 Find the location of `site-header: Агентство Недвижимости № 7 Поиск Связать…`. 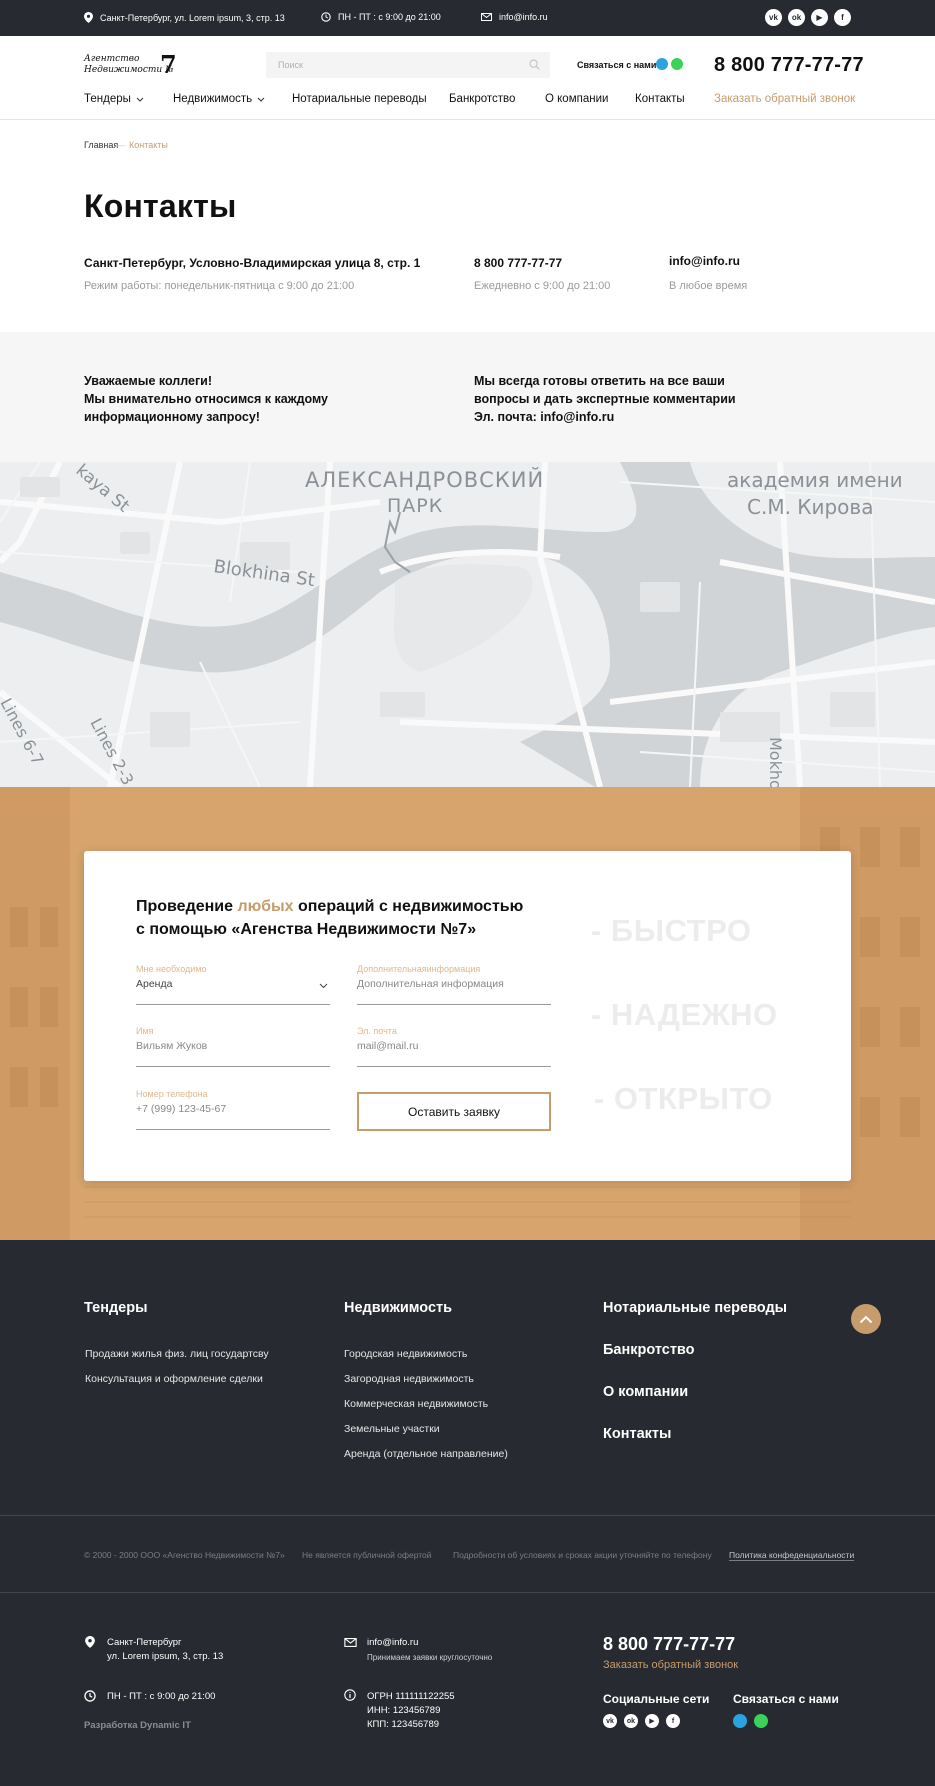

site-header: Агентство Недвижимости № 7 Поиск Связать… is located at coordinates (467, 78).